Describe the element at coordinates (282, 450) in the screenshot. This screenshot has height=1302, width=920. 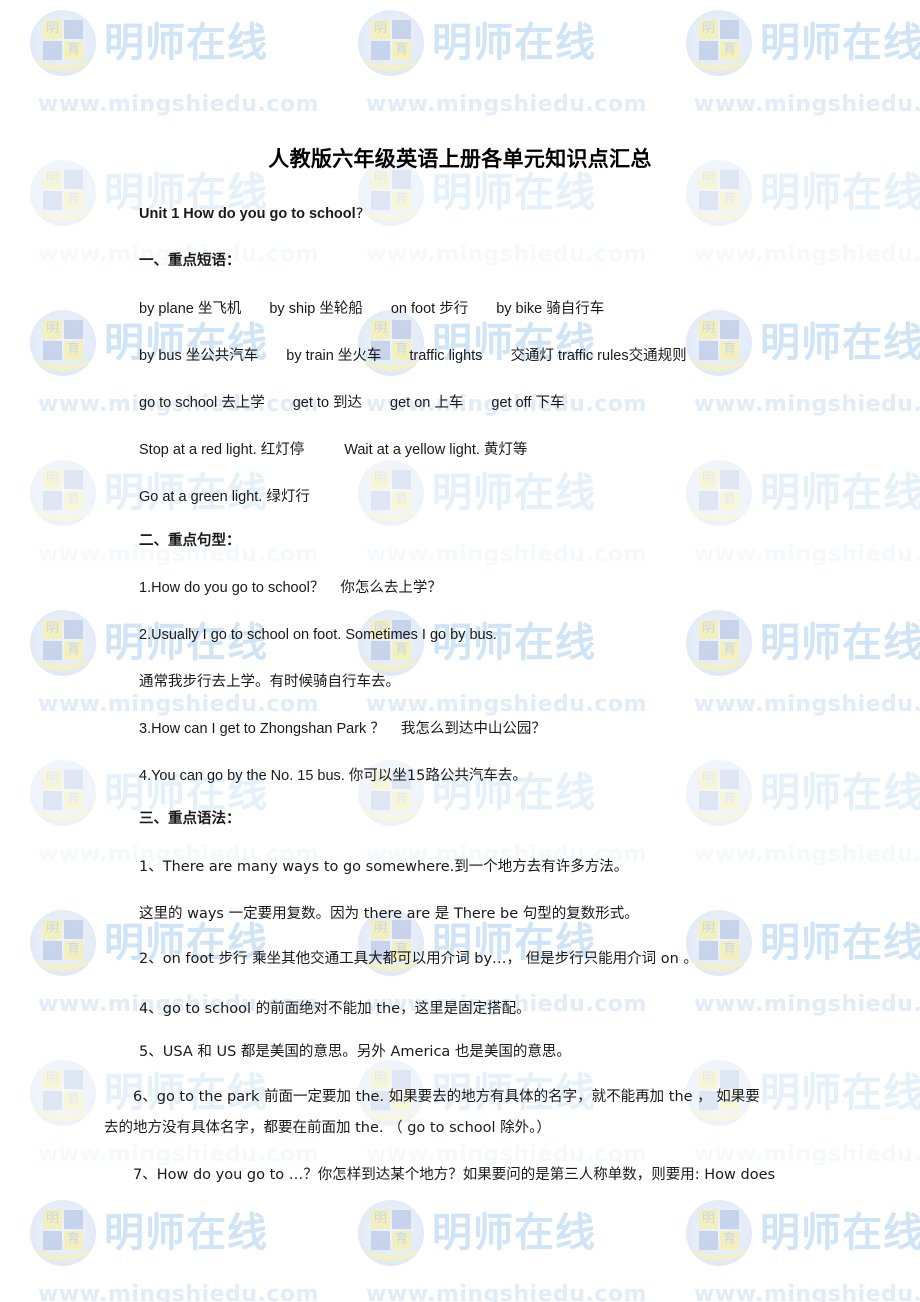
I see `phrase-zh: 红灯停` at that location.